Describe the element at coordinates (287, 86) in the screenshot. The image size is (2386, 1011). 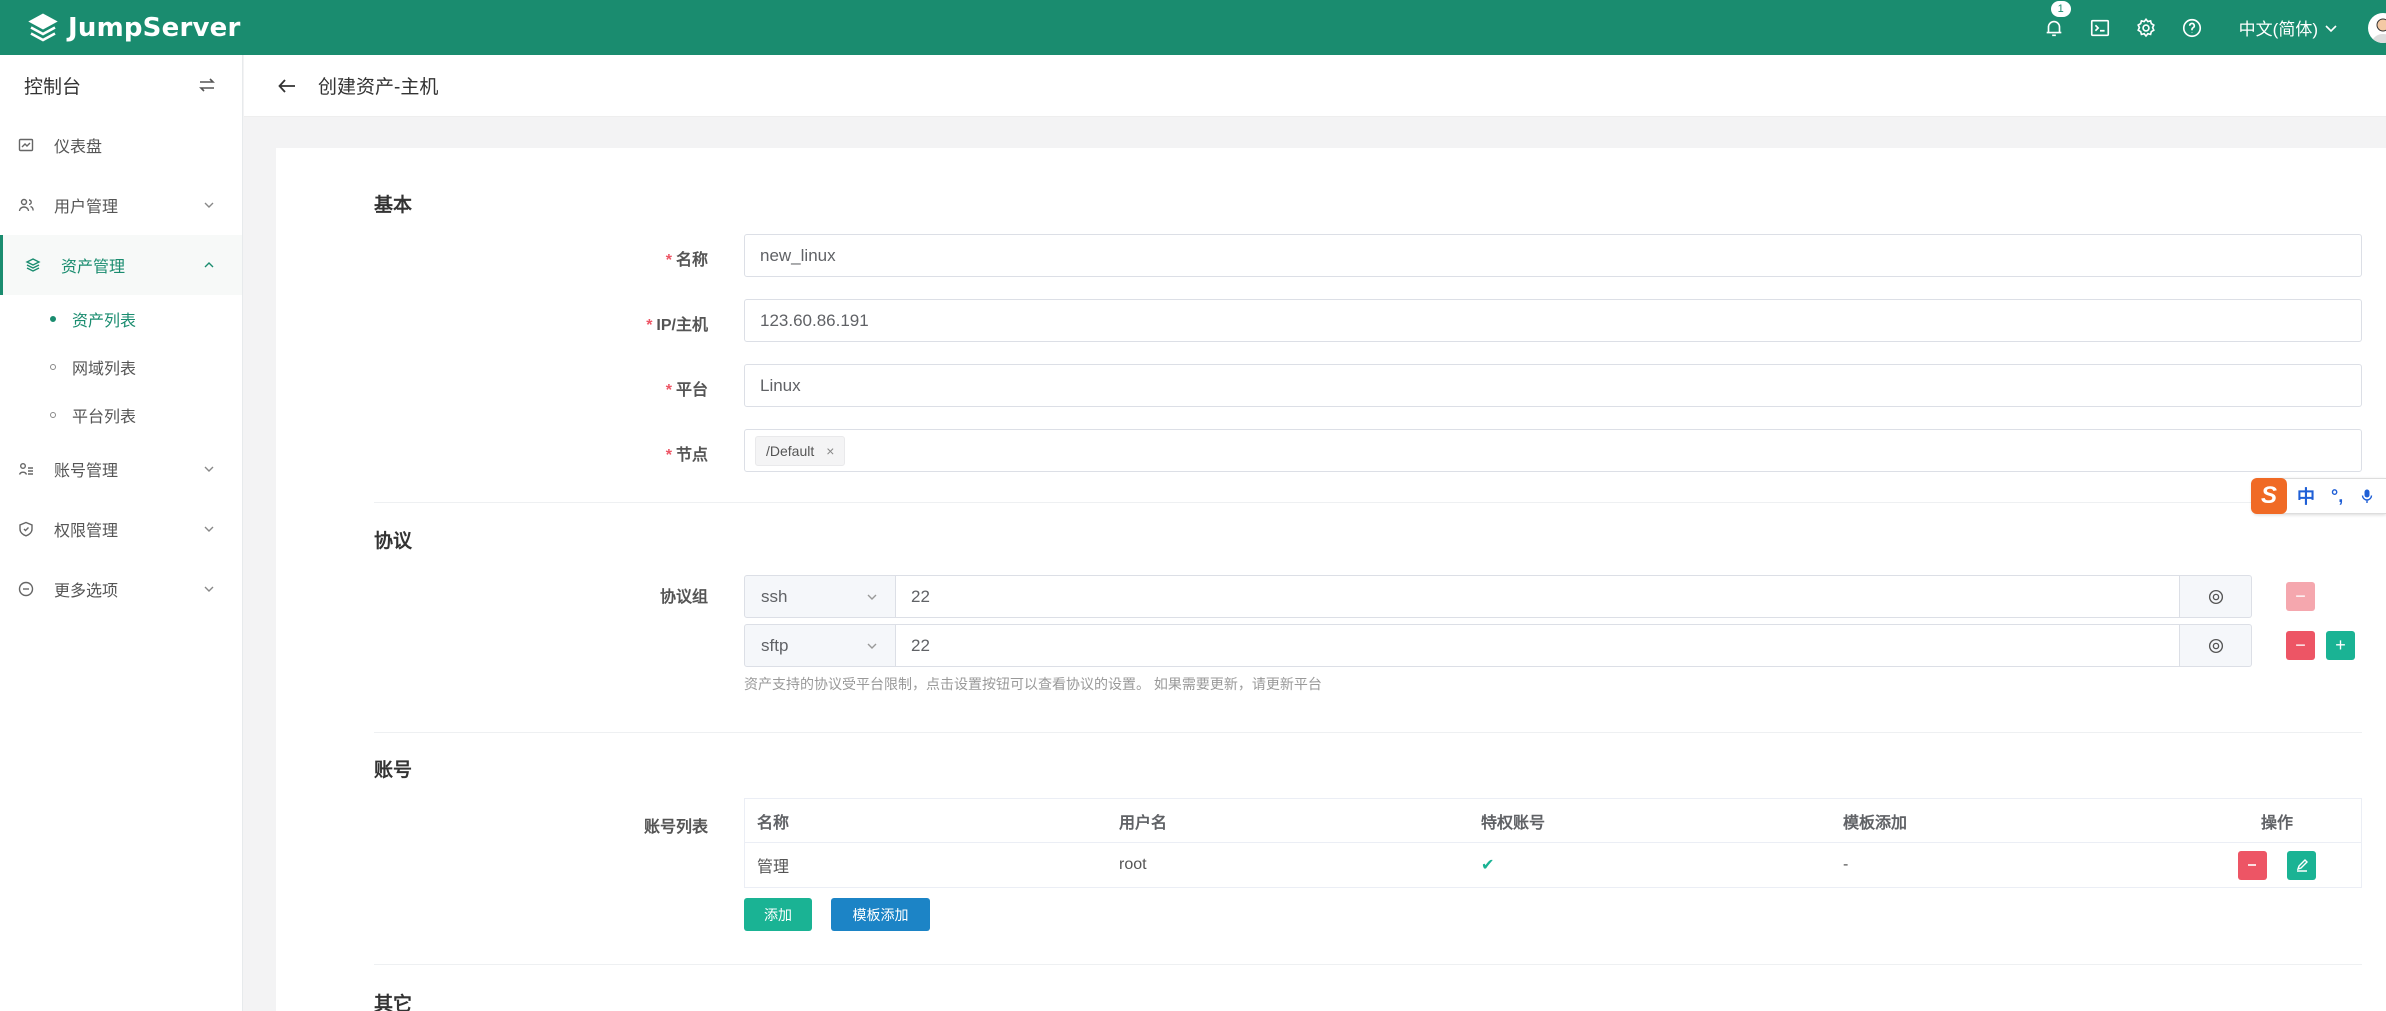
I see `back-arrow-icon` at that location.